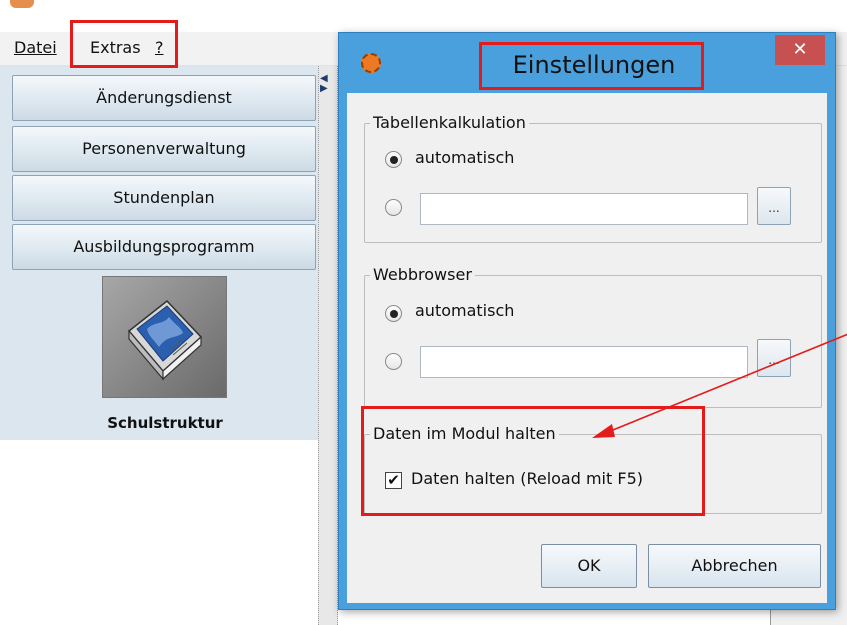 The width and height of the screenshot is (847, 625). Describe the element at coordinates (593, 341) in the screenshot. I see `browser-group` at that location.